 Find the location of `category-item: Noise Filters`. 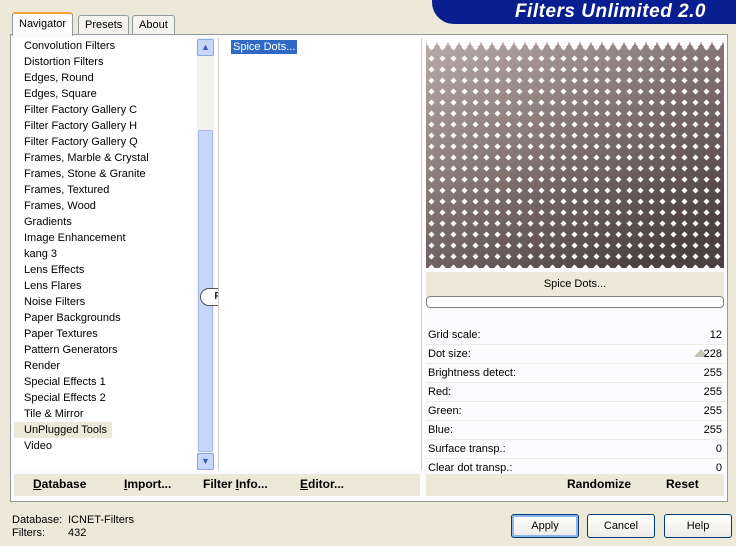

category-item: Noise Filters is located at coordinates (105, 302).